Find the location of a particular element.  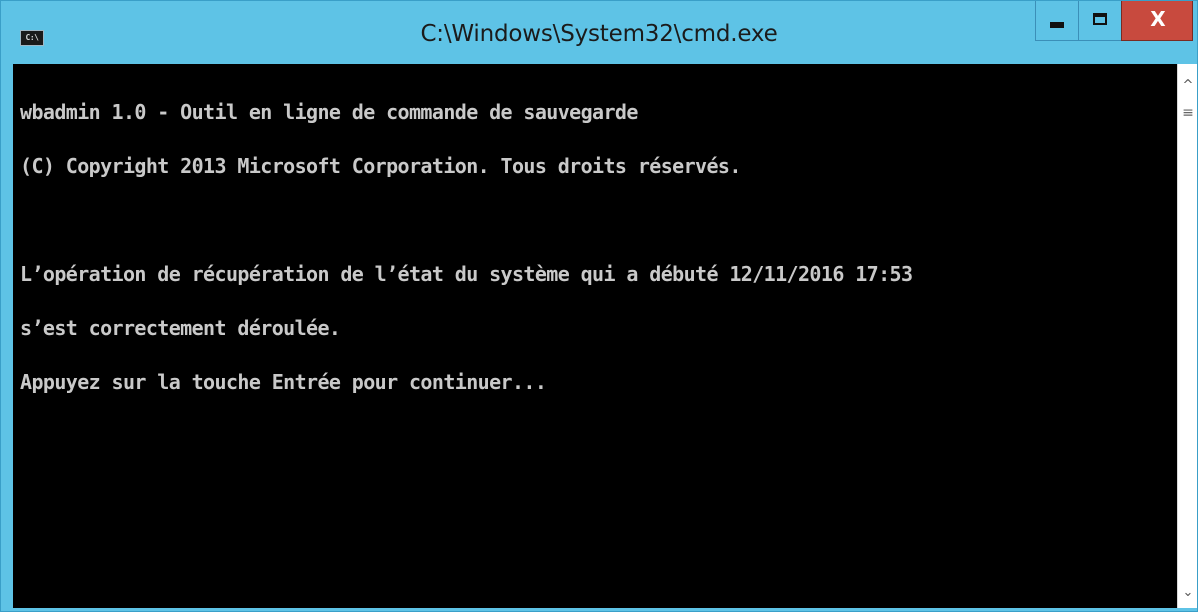

maximize-button is located at coordinates (1099, 21).